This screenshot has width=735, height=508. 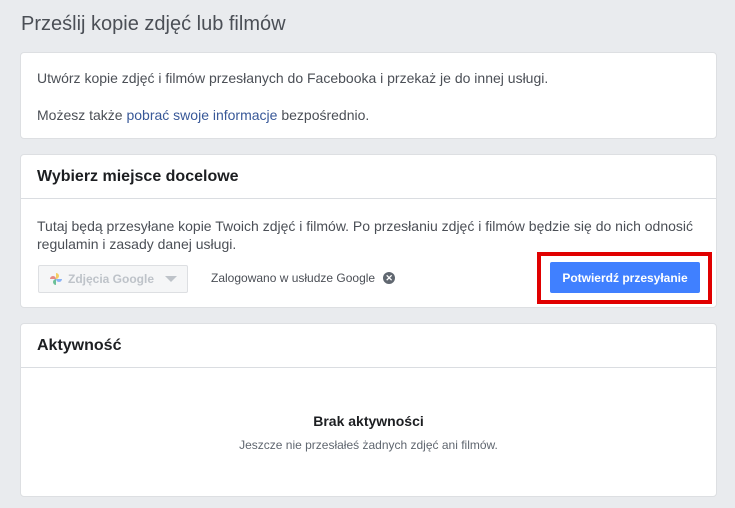 What do you see at coordinates (293, 278) in the screenshot?
I see `logged-in-text: Zalogowano w usłudze Google` at bounding box center [293, 278].